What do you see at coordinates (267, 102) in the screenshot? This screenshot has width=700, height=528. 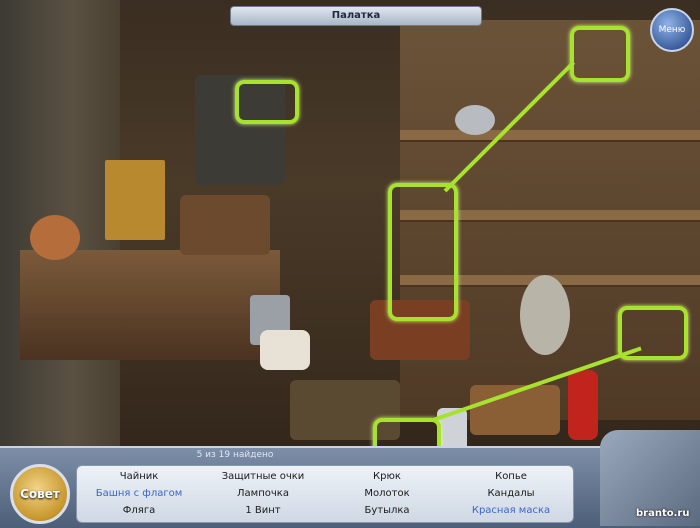 I see `lightbulb-highlight` at bounding box center [267, 102].